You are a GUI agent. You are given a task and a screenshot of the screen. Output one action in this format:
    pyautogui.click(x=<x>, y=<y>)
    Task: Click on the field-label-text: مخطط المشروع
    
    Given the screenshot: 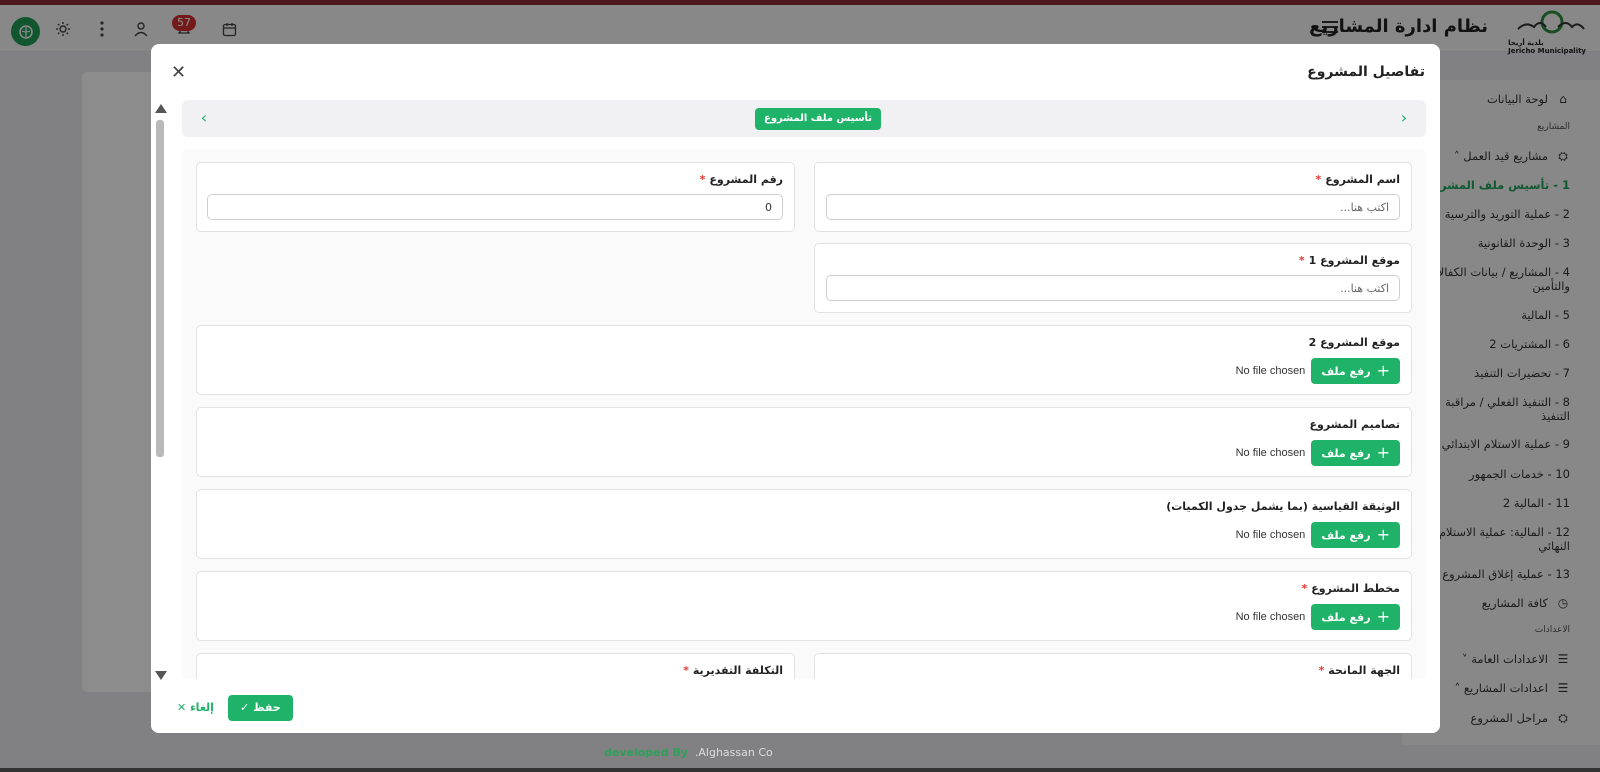 What is the action you would take?
    pyautogui.click(x=1355, y=588)
    